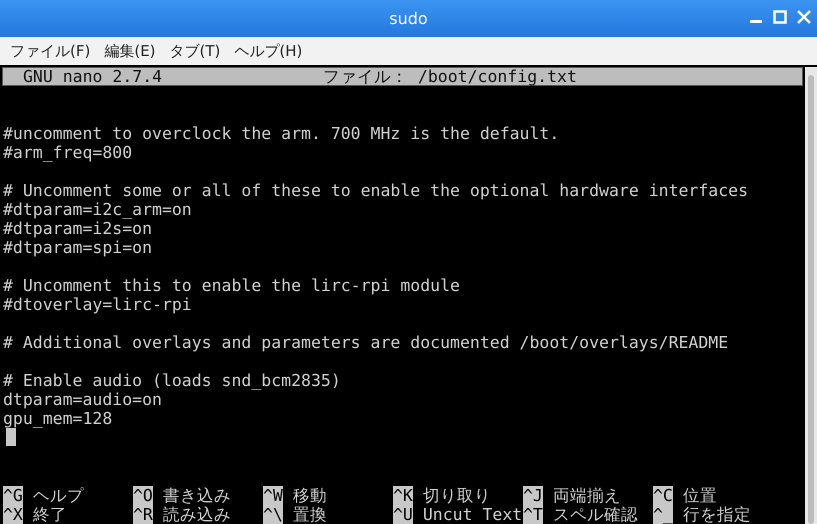 This screenshot has width=817, height=524. I want to click on code-line: #dtparam=i2s=on, so click(78, 228).